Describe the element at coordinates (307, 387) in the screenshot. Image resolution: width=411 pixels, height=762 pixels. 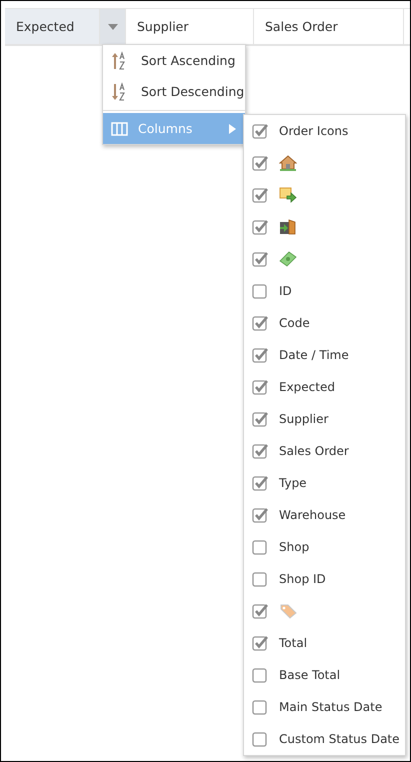
I see `column-option-label: Expected` at that location.